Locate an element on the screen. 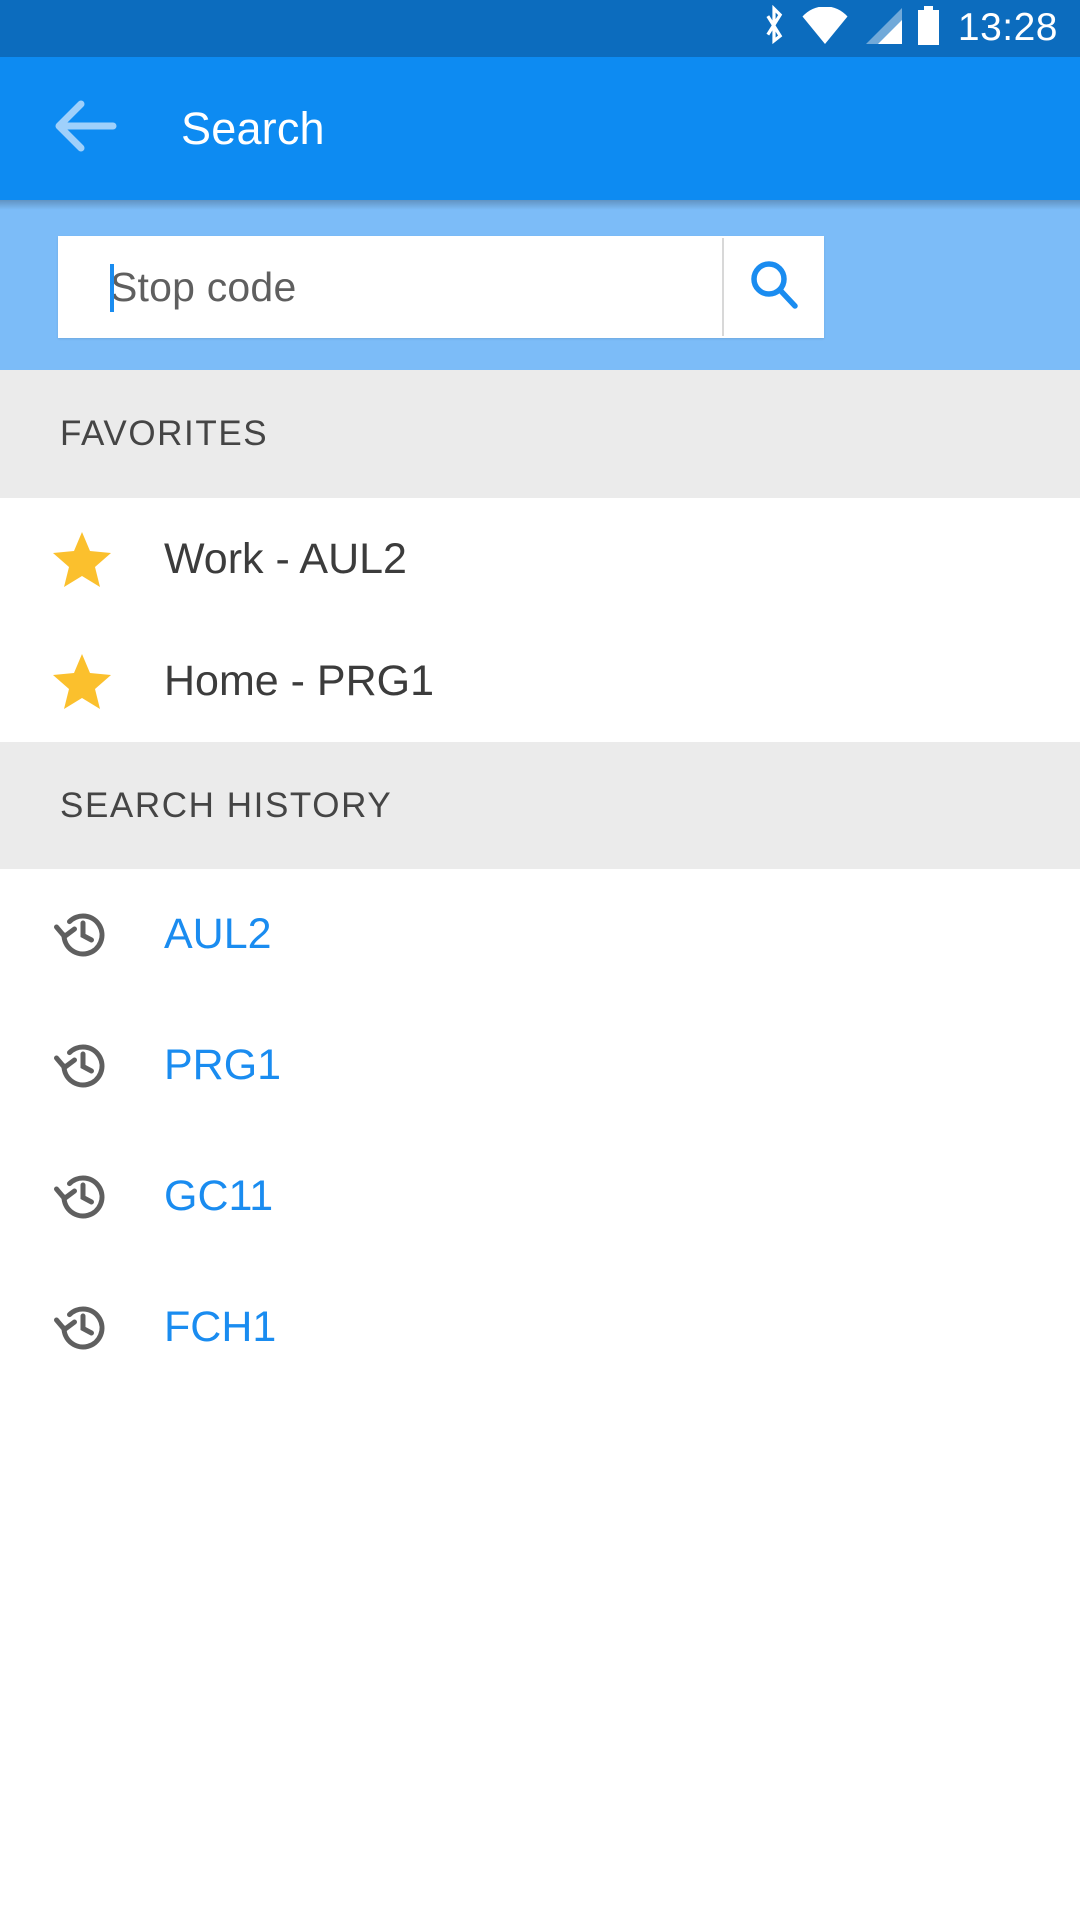 The height and width of the screenshot is (1920, 1080). history-item-gc11: GC11 is located at coordinates (540, 1196).